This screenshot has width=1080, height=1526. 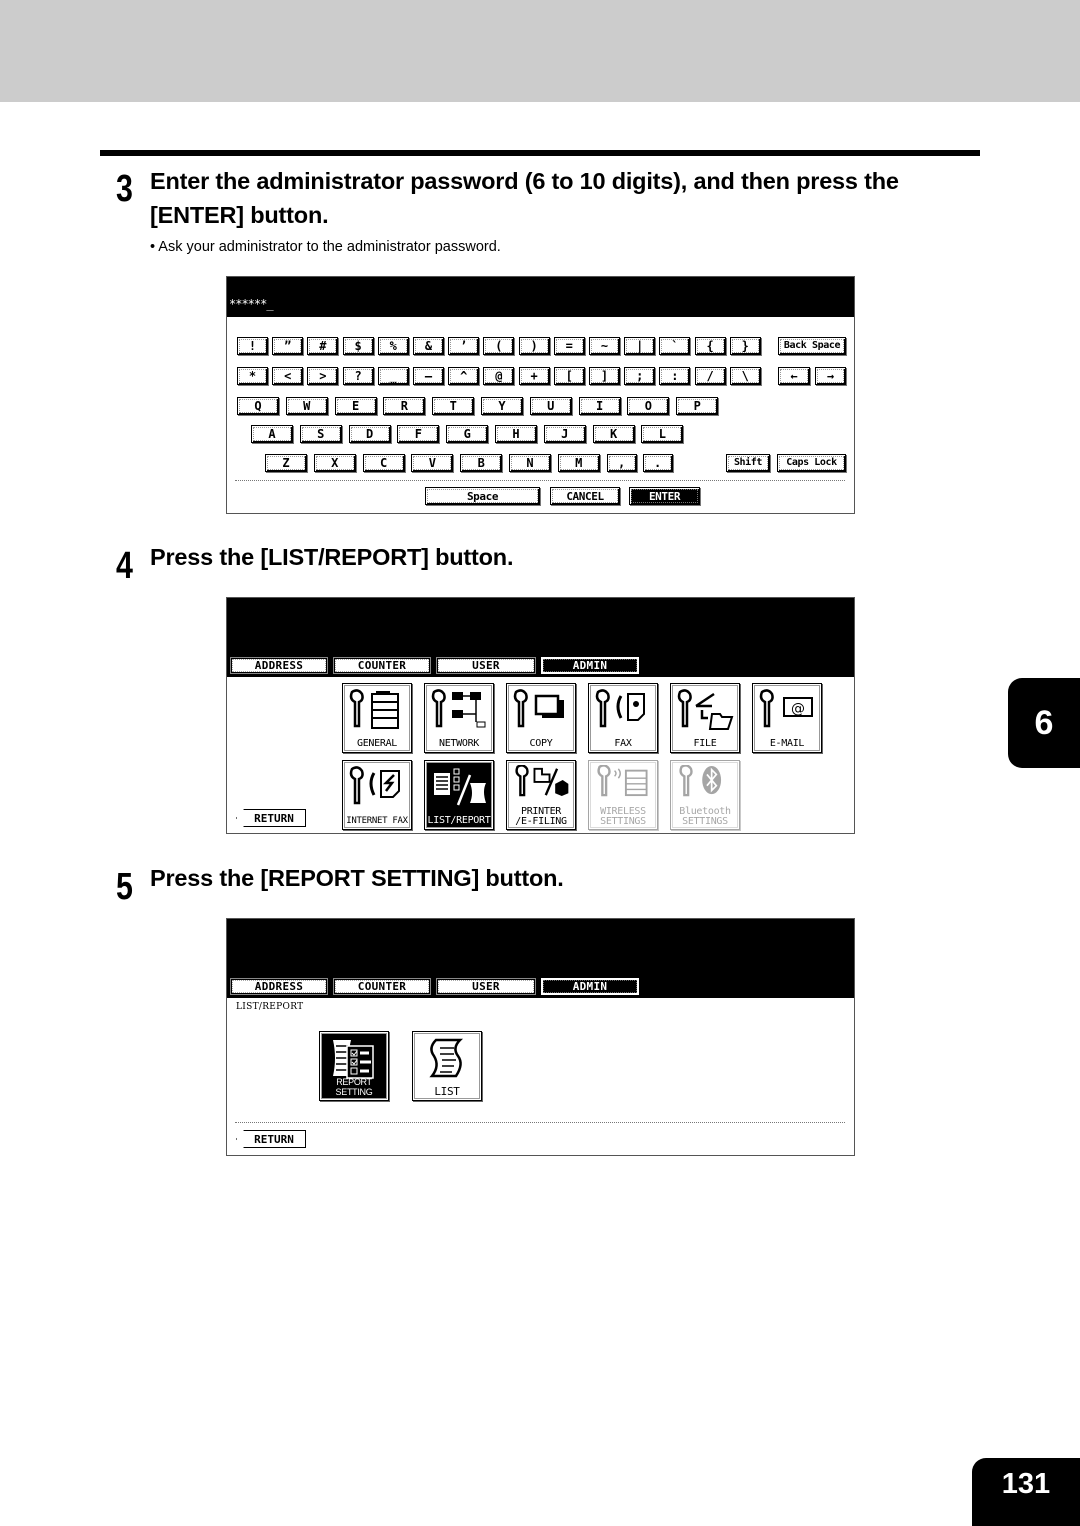 What do you see at coordinates (621, 463) in the screenshot?
I see `key-row5-7: ,` at bounding box center [621, 463].